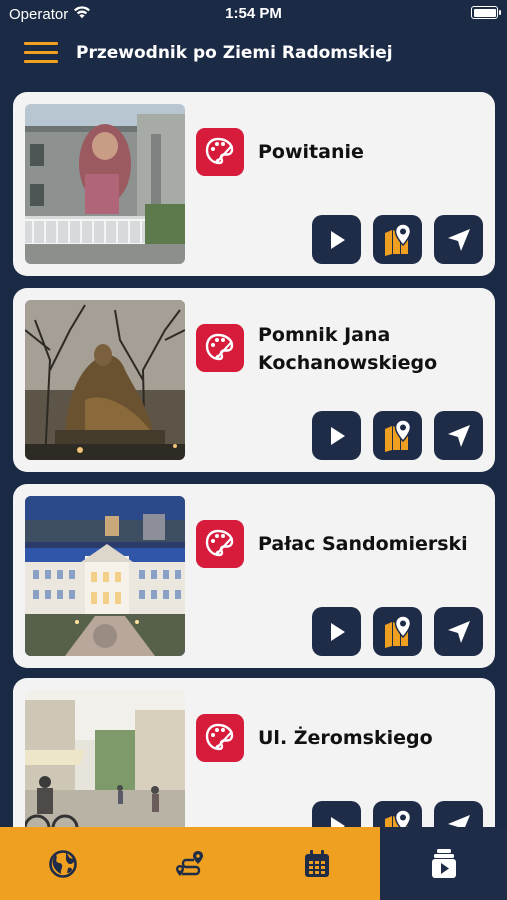 The height and width of the screenshot is (900, 507). Describe the element at coordinates (345, 738) in the screenshot. I see `place-title: Ul. Żeromskiego` at that location.